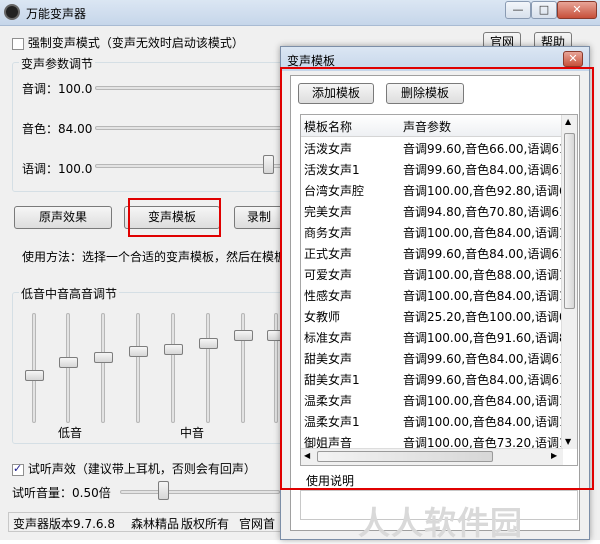 This screenshot has width=600, height=544. What do you see at coordinates (257, 523) in the screenshot?
I see `website-link: 官网首` at bounding box center [257, 523].